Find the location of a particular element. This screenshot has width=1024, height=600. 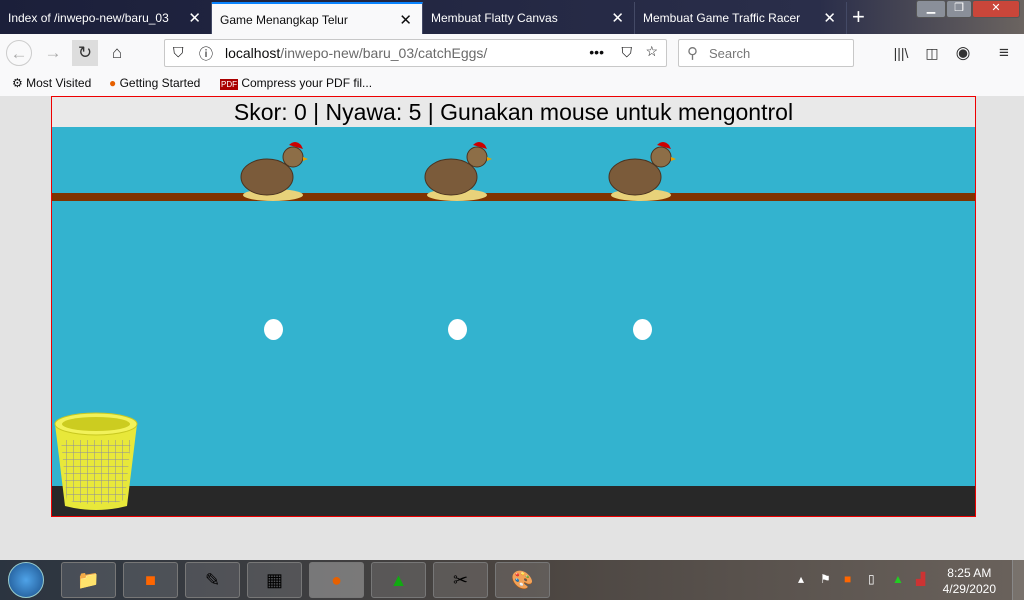

back-button: ← is located at coordinates (19, 53).